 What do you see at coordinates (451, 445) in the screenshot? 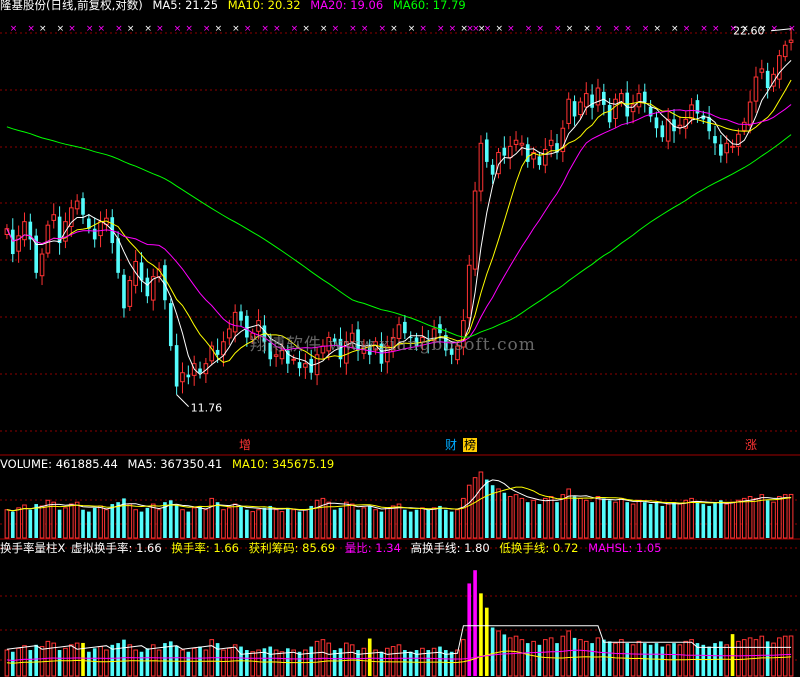
I see `badge-finance: 财` at bounding box center [451, 445].